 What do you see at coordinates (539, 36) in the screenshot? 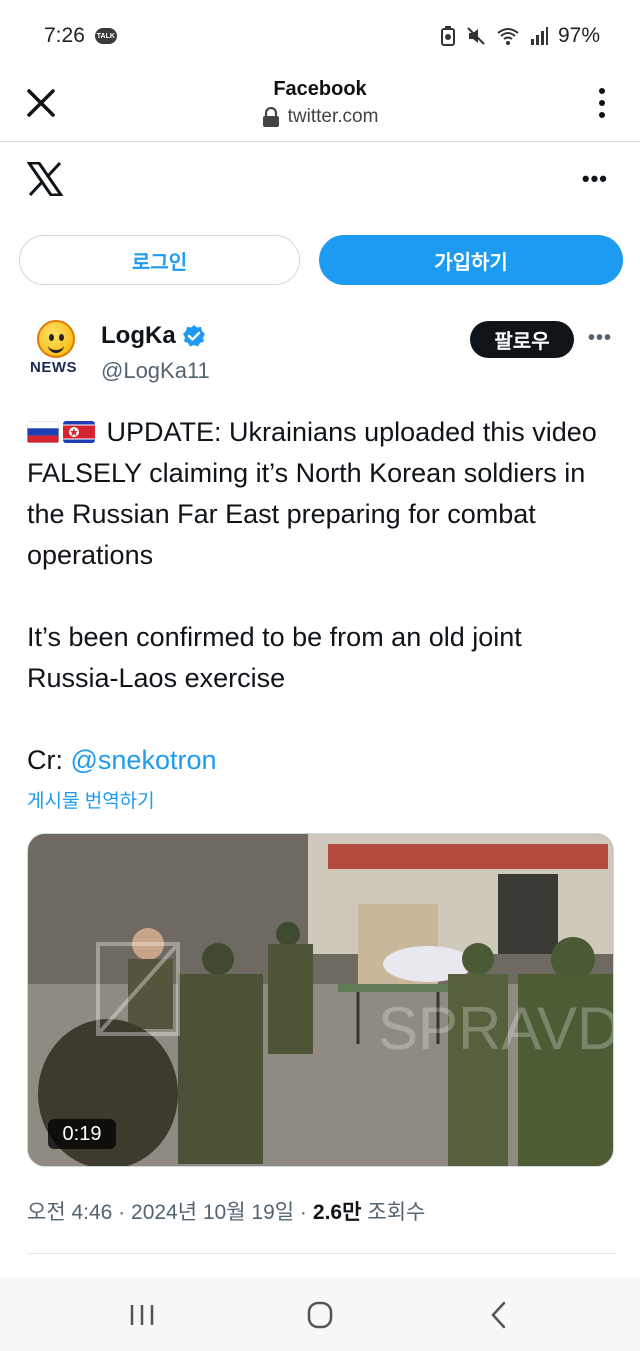
I see `signal-icon` at bounding box center [539, 36].